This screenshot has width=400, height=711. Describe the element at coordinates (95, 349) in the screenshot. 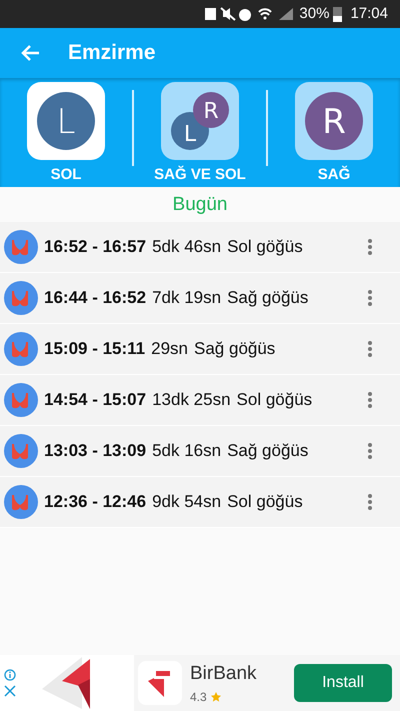

I see `session-time-range: 15:09 - 15:11` at that location.